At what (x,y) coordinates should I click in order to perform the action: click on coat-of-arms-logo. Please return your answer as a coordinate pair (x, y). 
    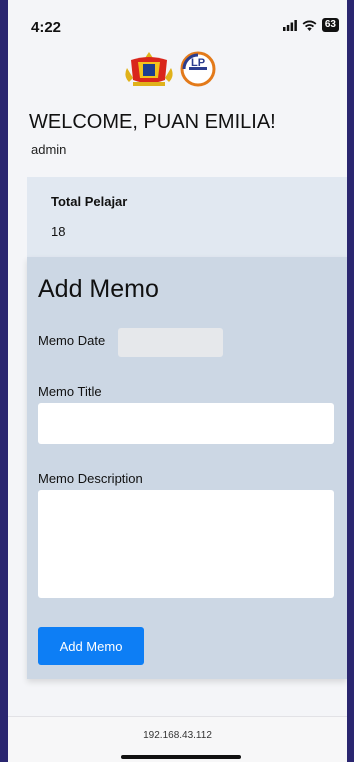
    Looking at the image, I should click on (149, 69).